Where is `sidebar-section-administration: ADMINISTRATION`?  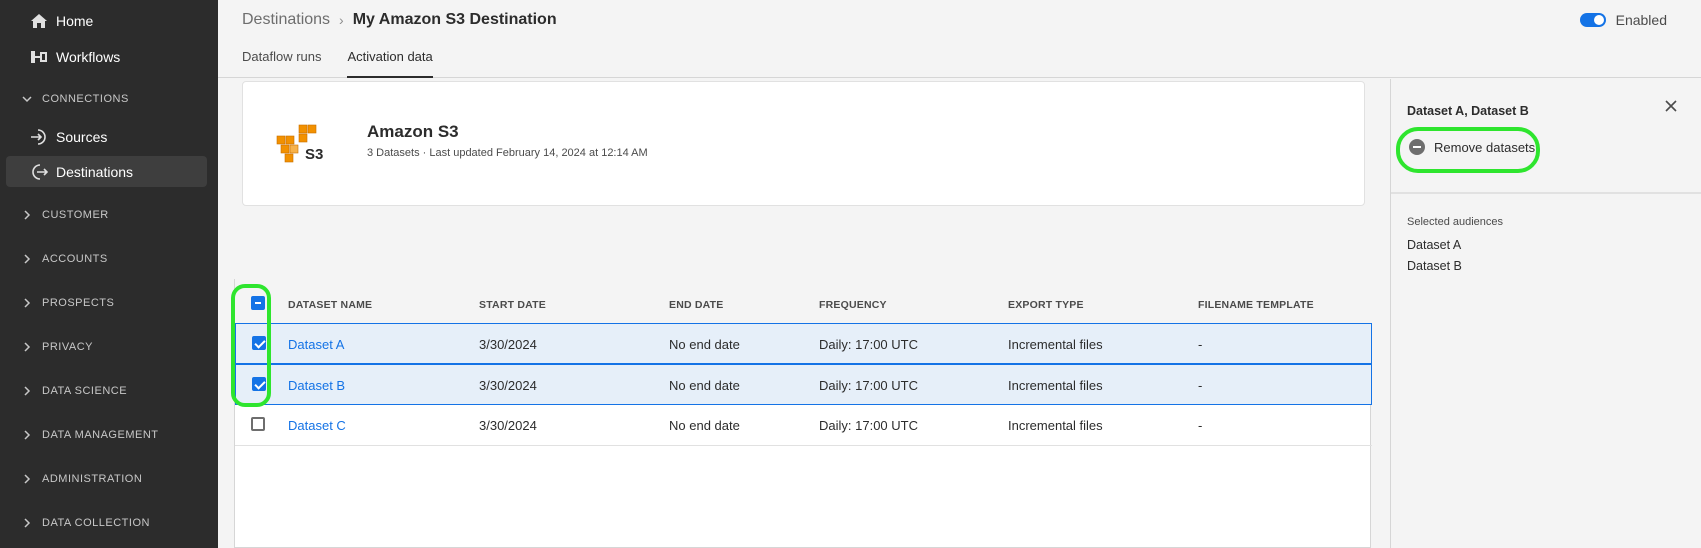 sidebar-section-administration: ADMINISTRATION is located at coordinates (109, 479).